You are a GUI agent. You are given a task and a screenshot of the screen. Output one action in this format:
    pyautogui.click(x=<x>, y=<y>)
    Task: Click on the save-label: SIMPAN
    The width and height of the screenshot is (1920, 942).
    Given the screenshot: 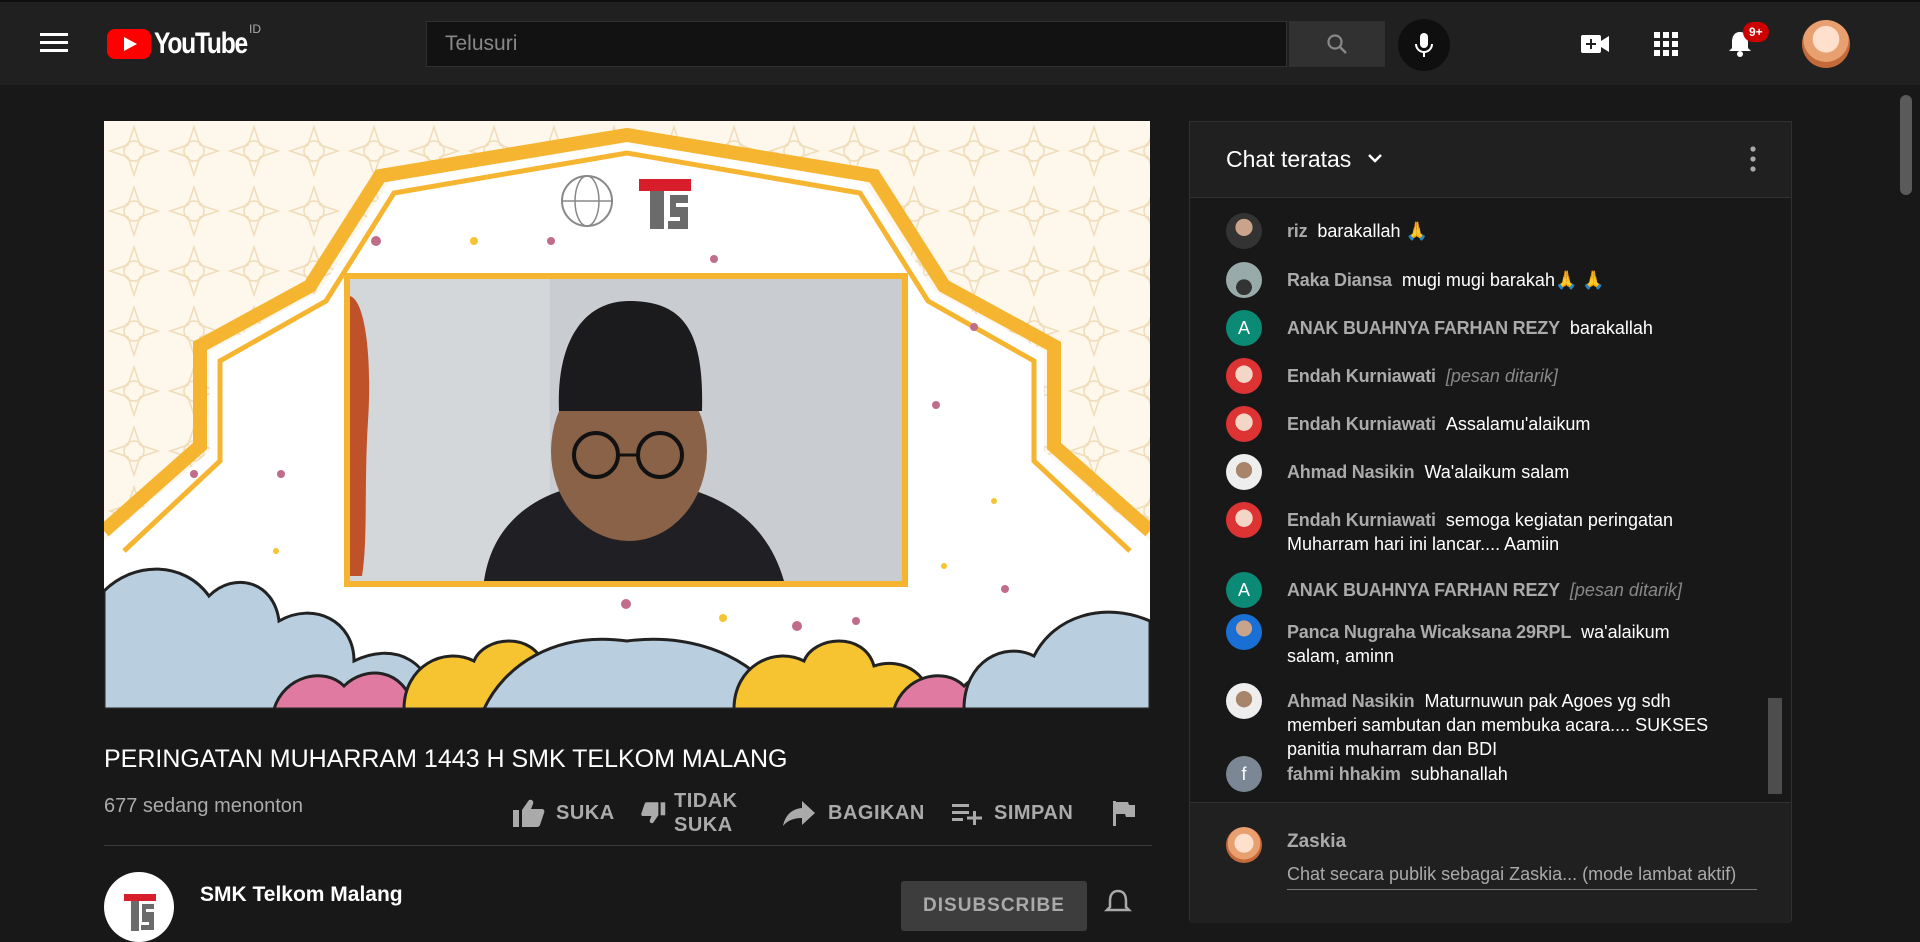 What is the action you would take?
    pyautogui.click(x=1034, y=813)
    